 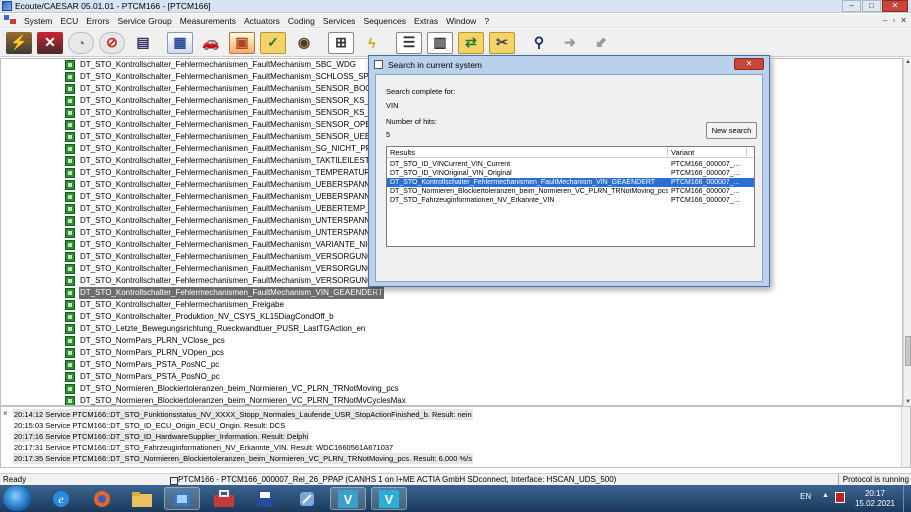 I want to click on start-button, so click(x=17, y=498).